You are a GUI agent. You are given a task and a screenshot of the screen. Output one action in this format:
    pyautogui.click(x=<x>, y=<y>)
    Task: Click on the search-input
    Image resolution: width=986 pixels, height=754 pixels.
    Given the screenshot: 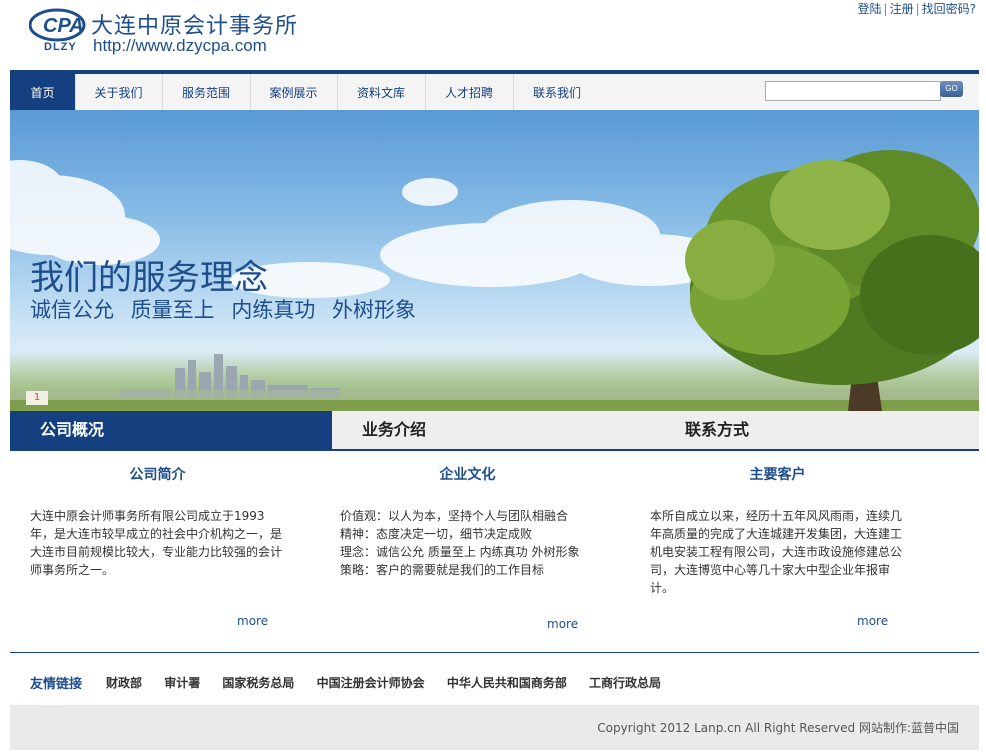 What is the action you would take?
    pyautogui.click(x=853, y=91)
    